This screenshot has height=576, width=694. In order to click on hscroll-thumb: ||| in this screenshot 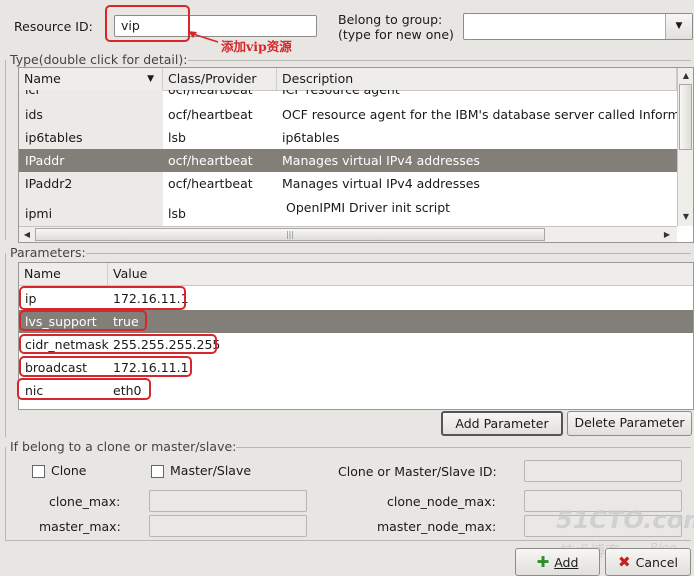, I will do `click(290, 234)`.